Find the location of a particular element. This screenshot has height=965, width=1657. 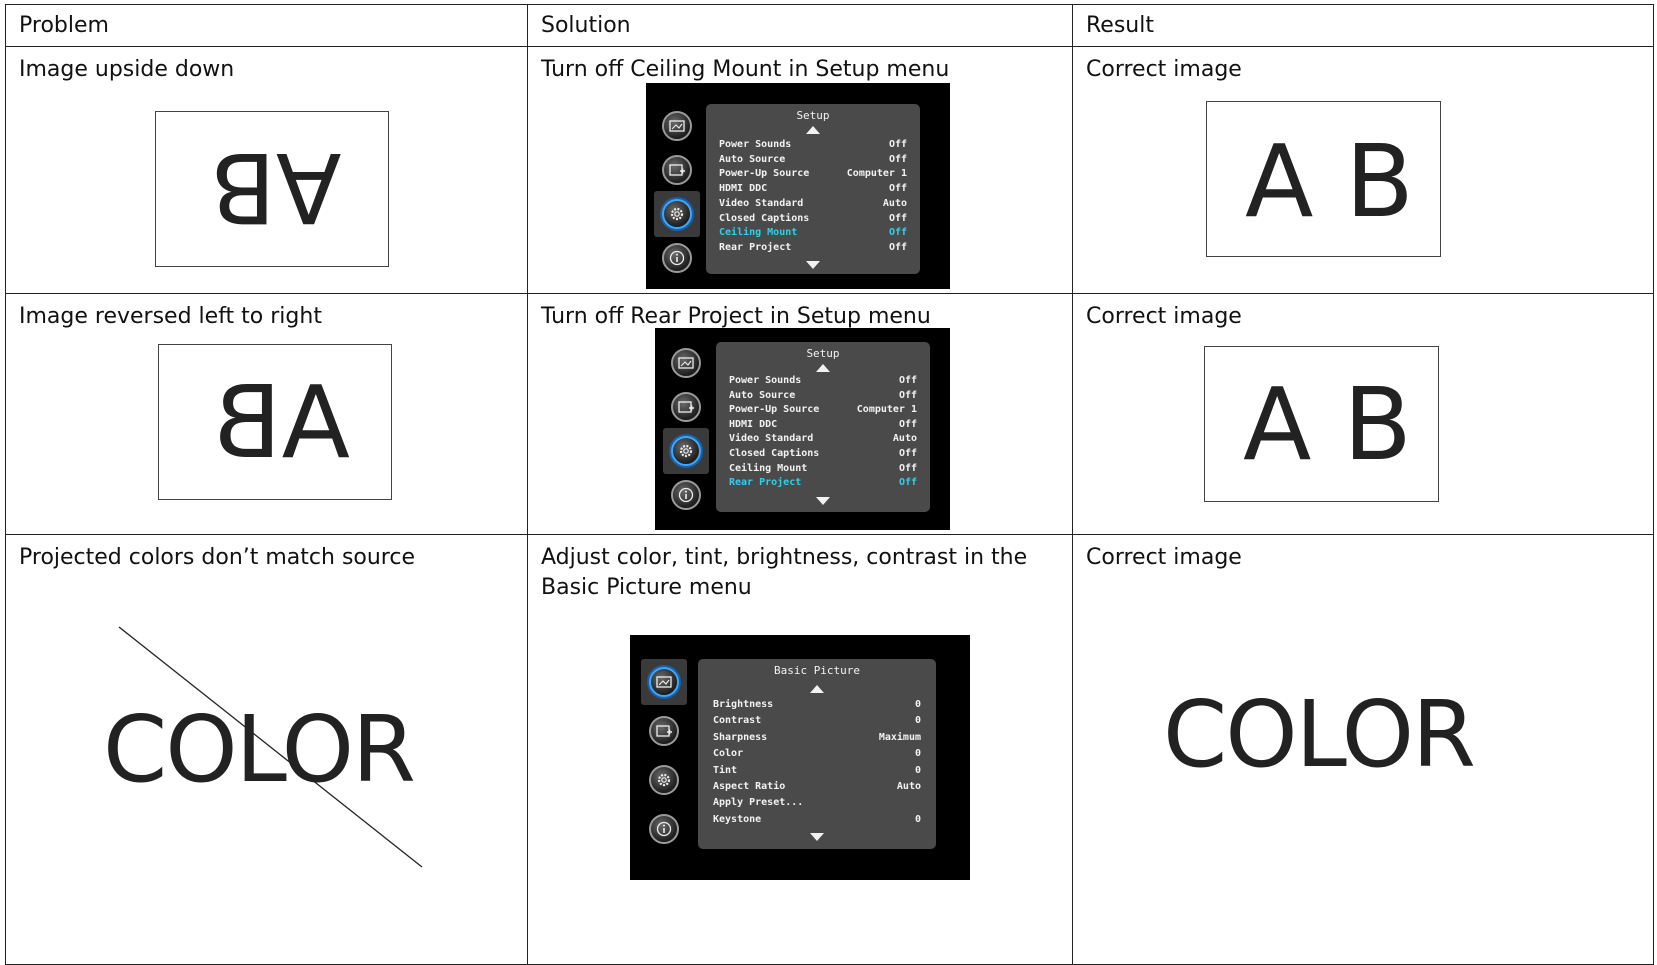

result-cell: Correct image A B is located at coordinates (1363, 414).